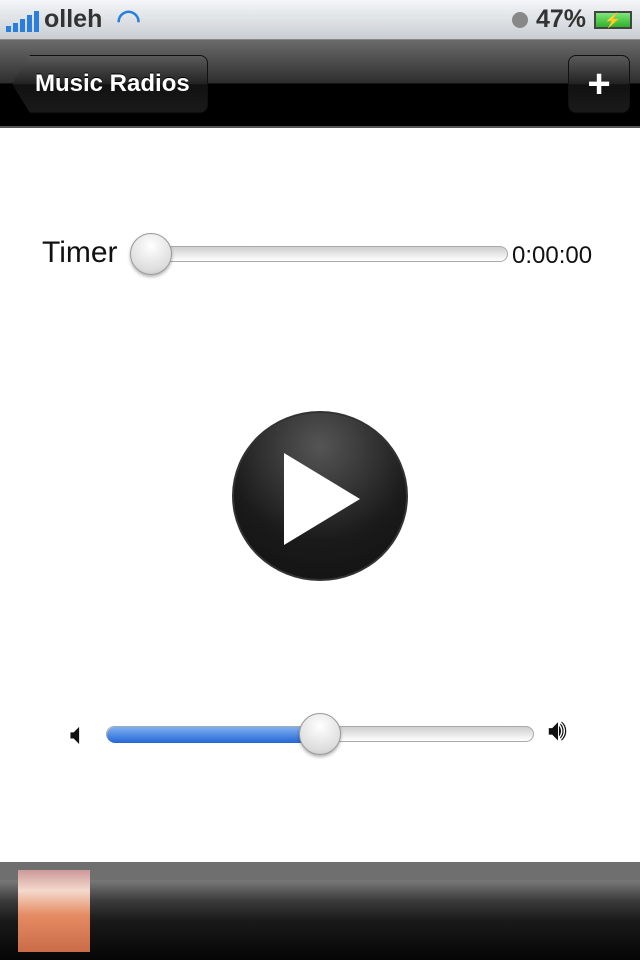 This screenshot has width=640, height=960. Describe the element at coordinates (110, 84) in the screenshot. I see `back-button: Music Radios` at that location.